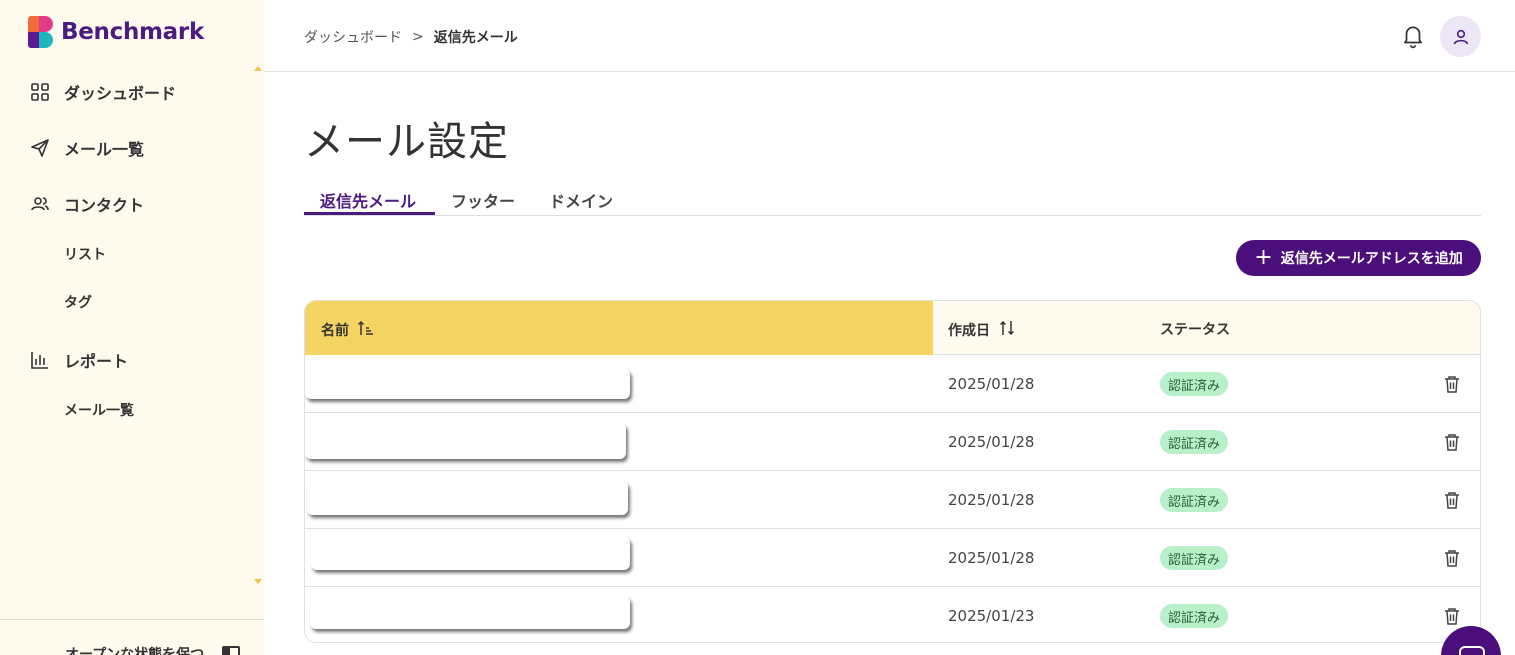  What do you see at coordinates (892, 614) in the screenshot?
I see `table-row: 2025/01/23 認証済み` at bounding box center [892, 614].